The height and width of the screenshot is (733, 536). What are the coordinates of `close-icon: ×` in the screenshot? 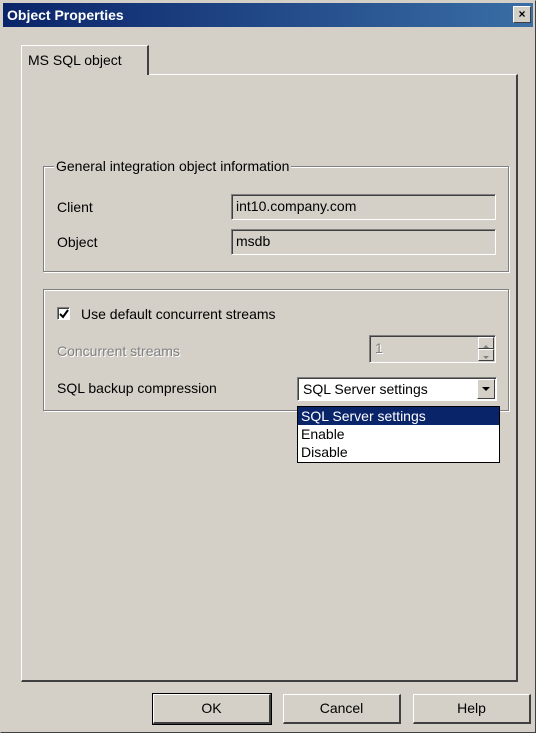 It's located at (522, 14).